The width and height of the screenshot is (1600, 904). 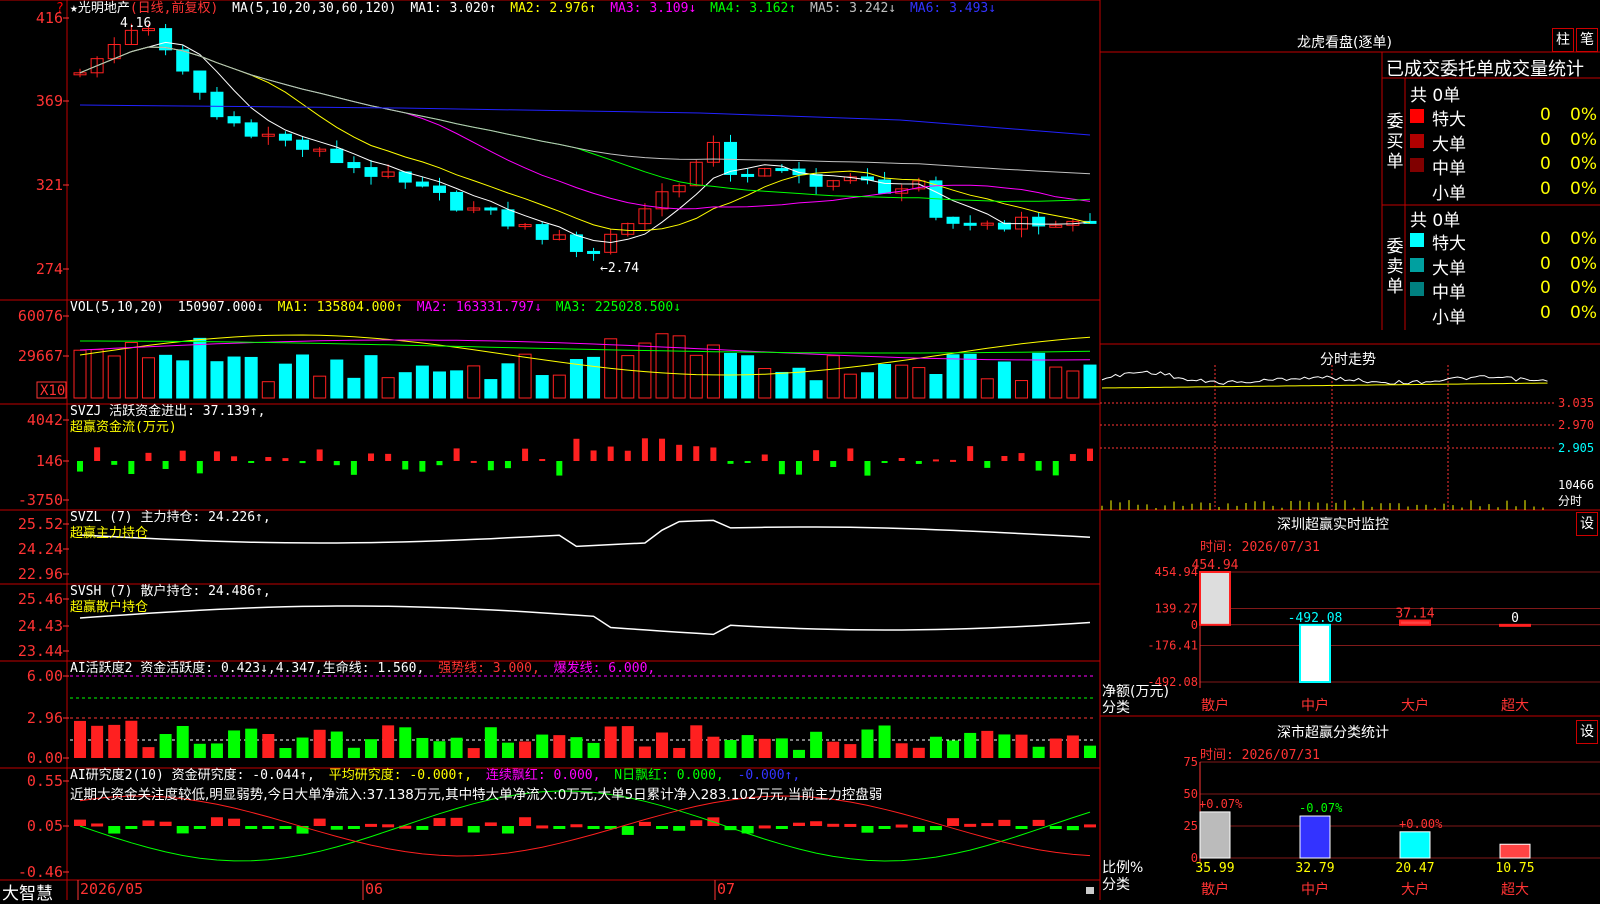 I want to click on order-size-label: 特大, so click(x=1449, y=244).